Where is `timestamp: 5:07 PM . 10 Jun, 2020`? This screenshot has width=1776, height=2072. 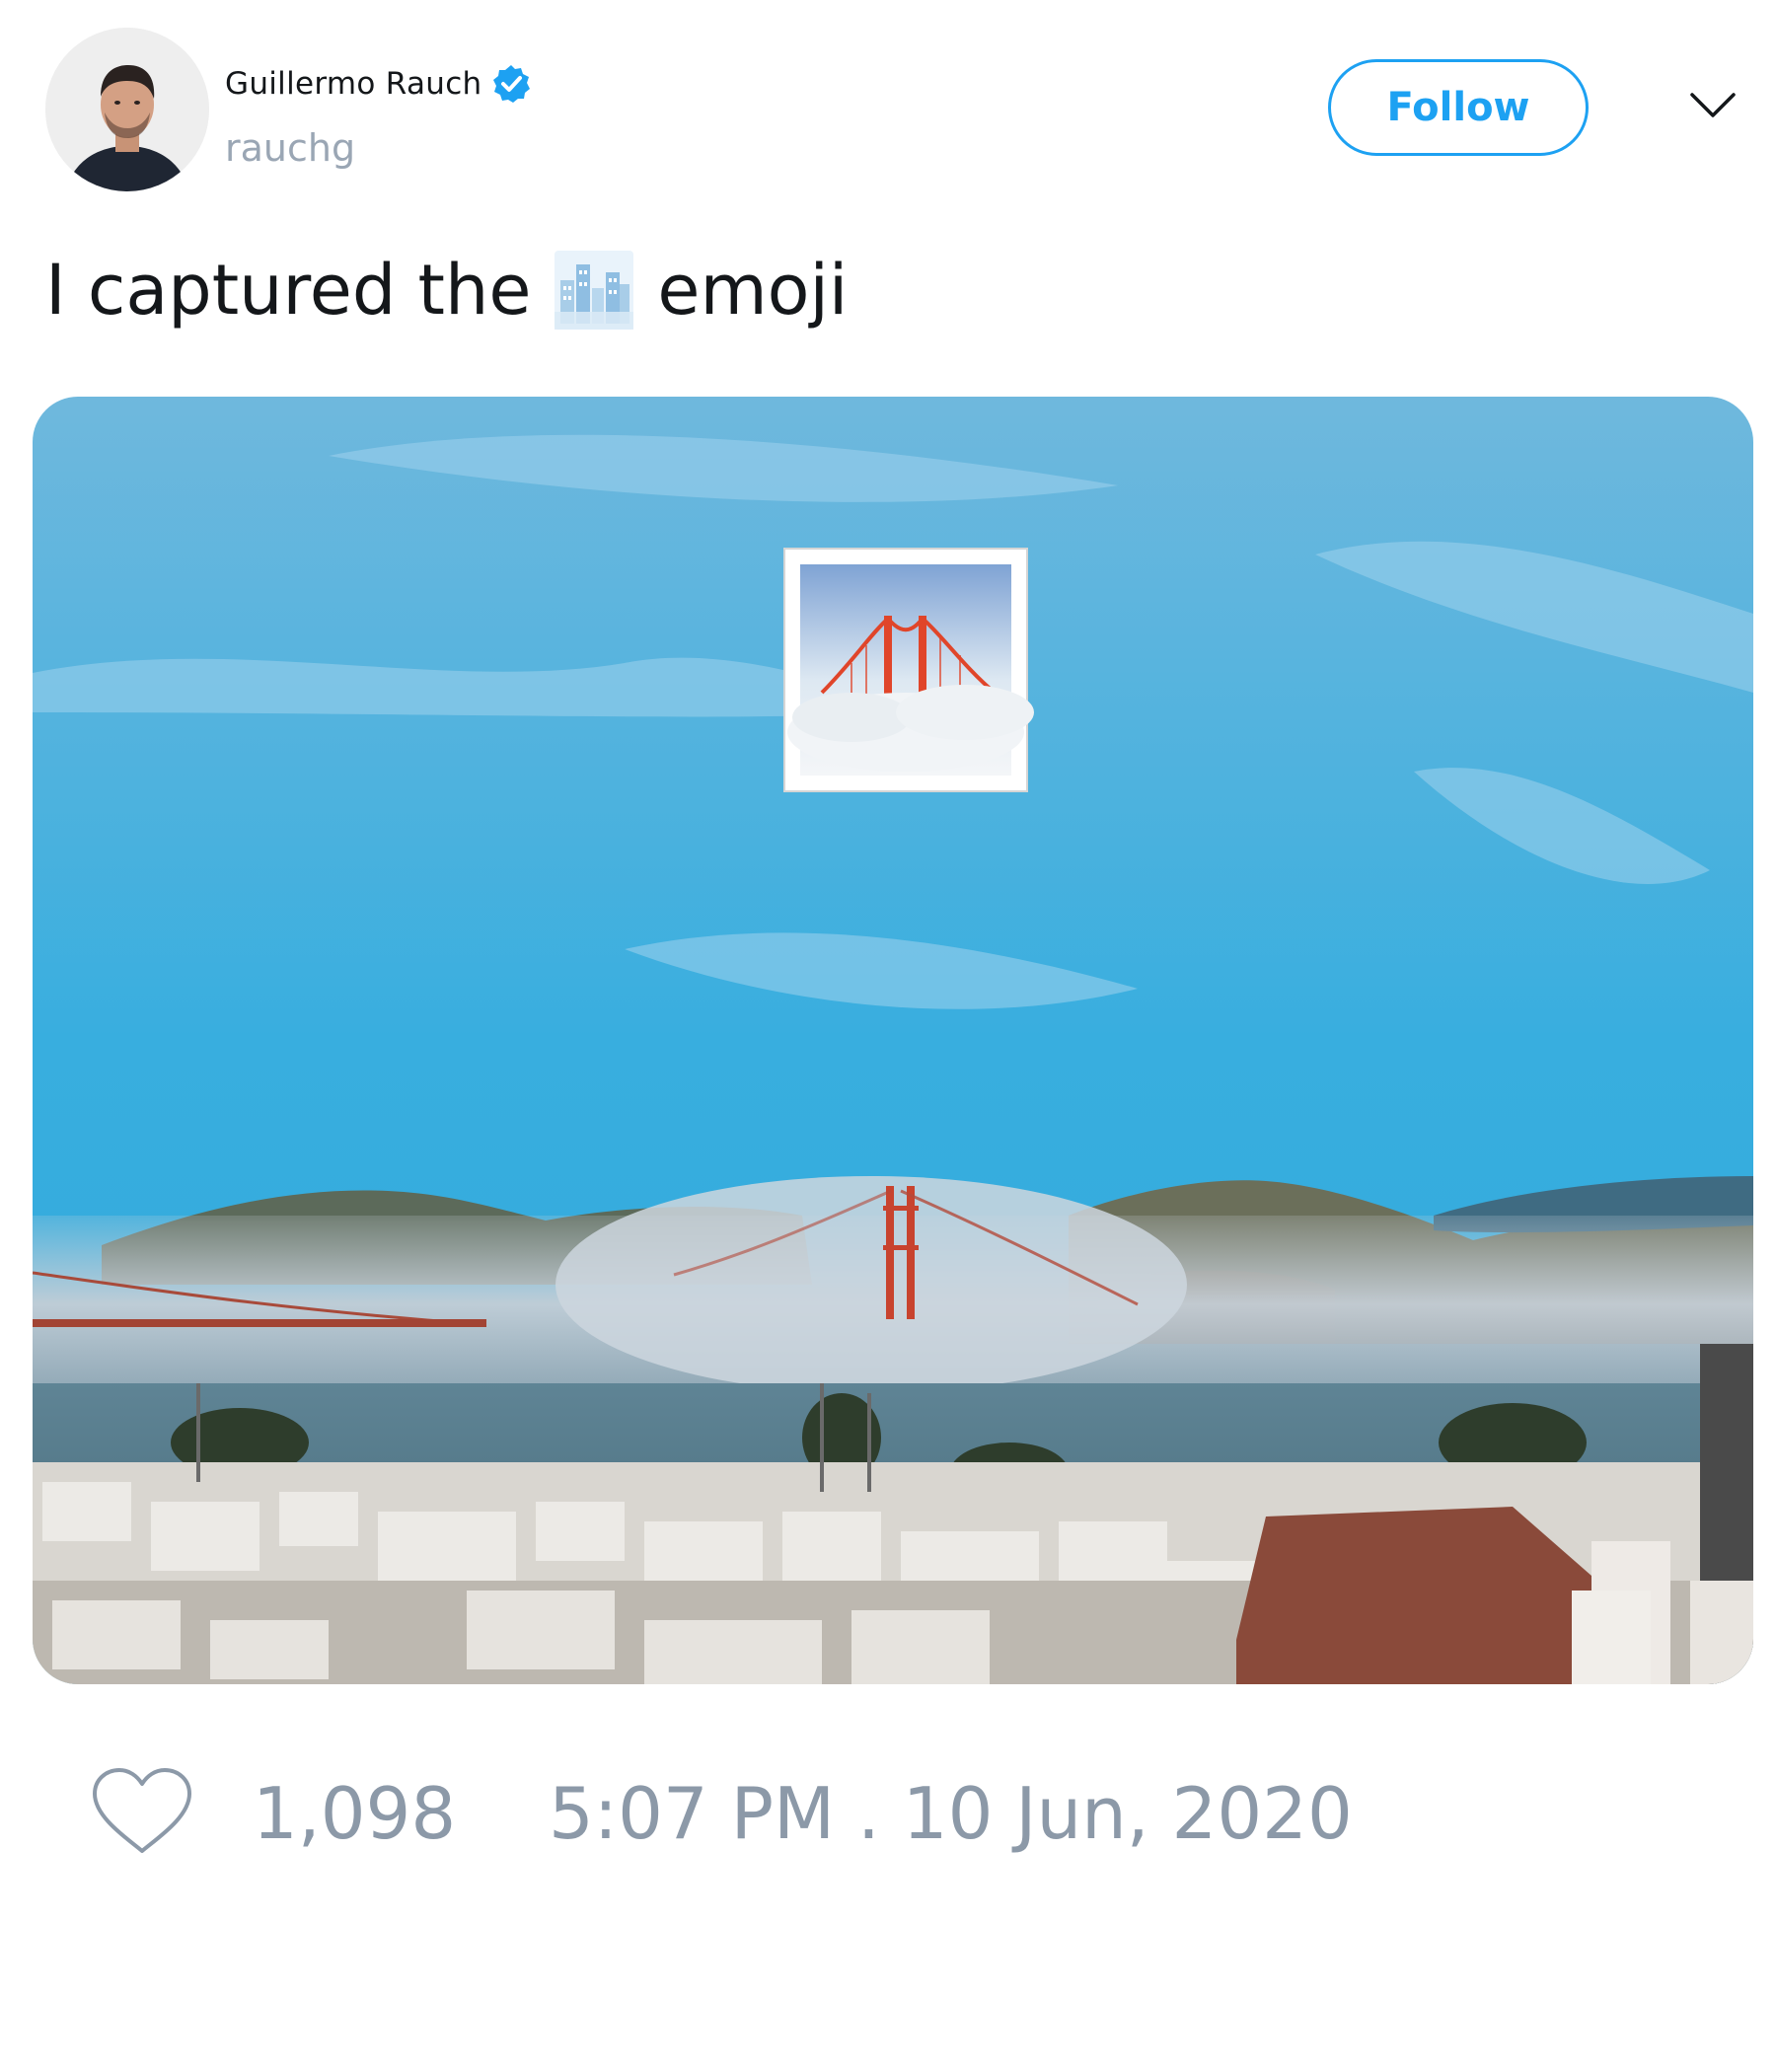 timestamp: 5:07 PM . 10 Jun, 2020 is located at coordinates (951, 1814).